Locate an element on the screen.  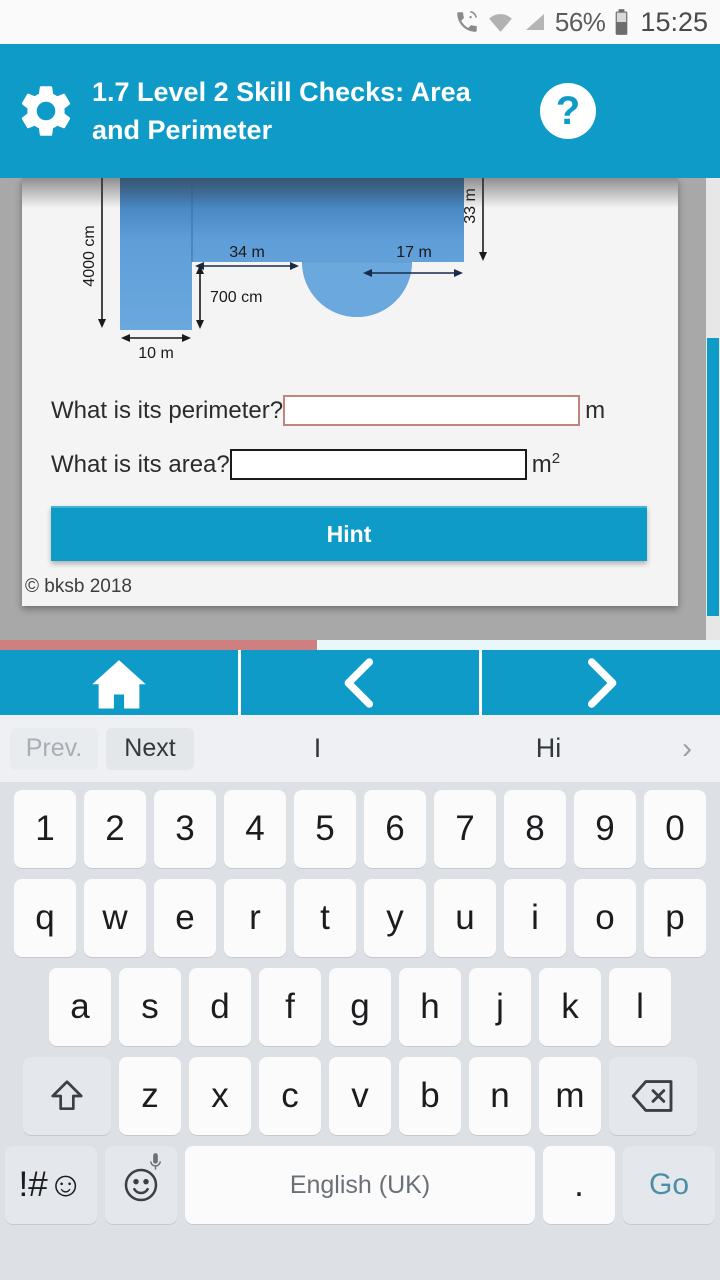
key-x: x is located at coordinates (220, 1096).